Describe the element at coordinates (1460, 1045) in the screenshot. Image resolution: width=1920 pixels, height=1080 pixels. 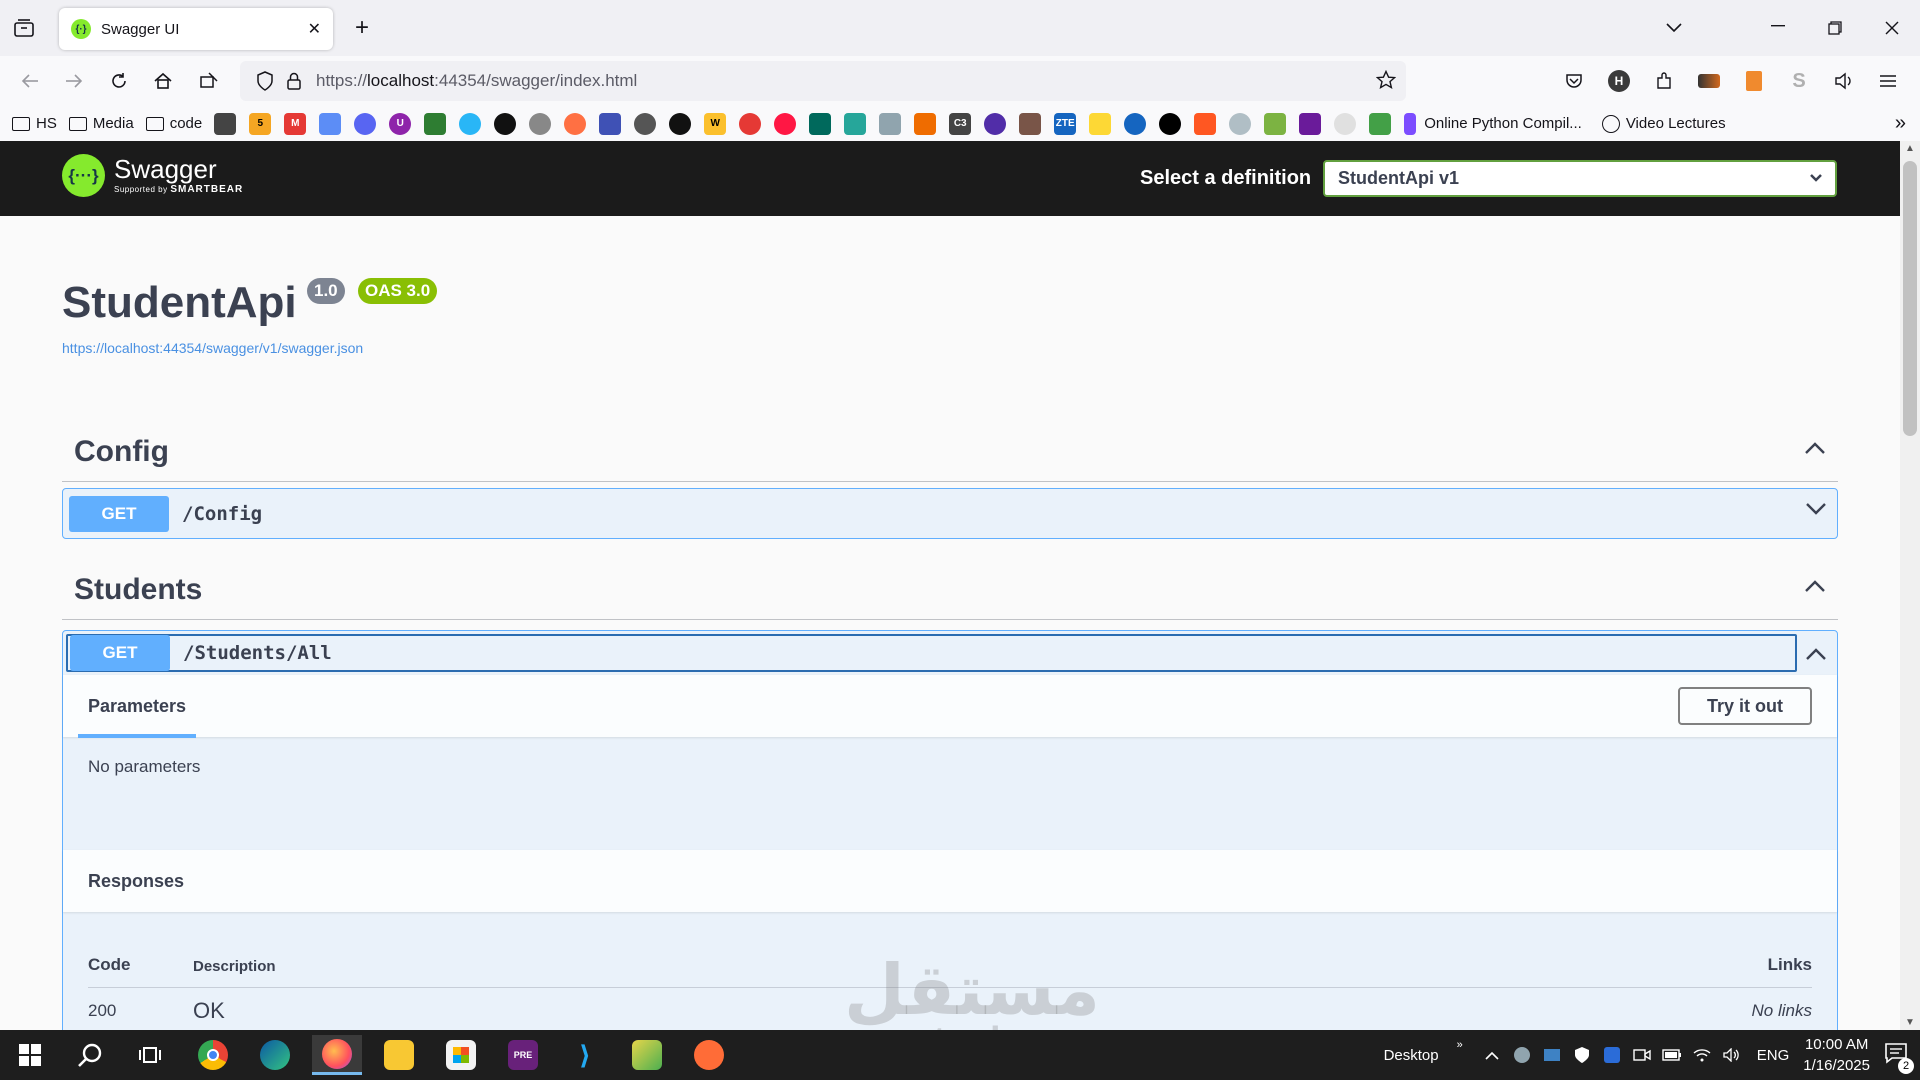
I see `chevron-icon: »` at that location.